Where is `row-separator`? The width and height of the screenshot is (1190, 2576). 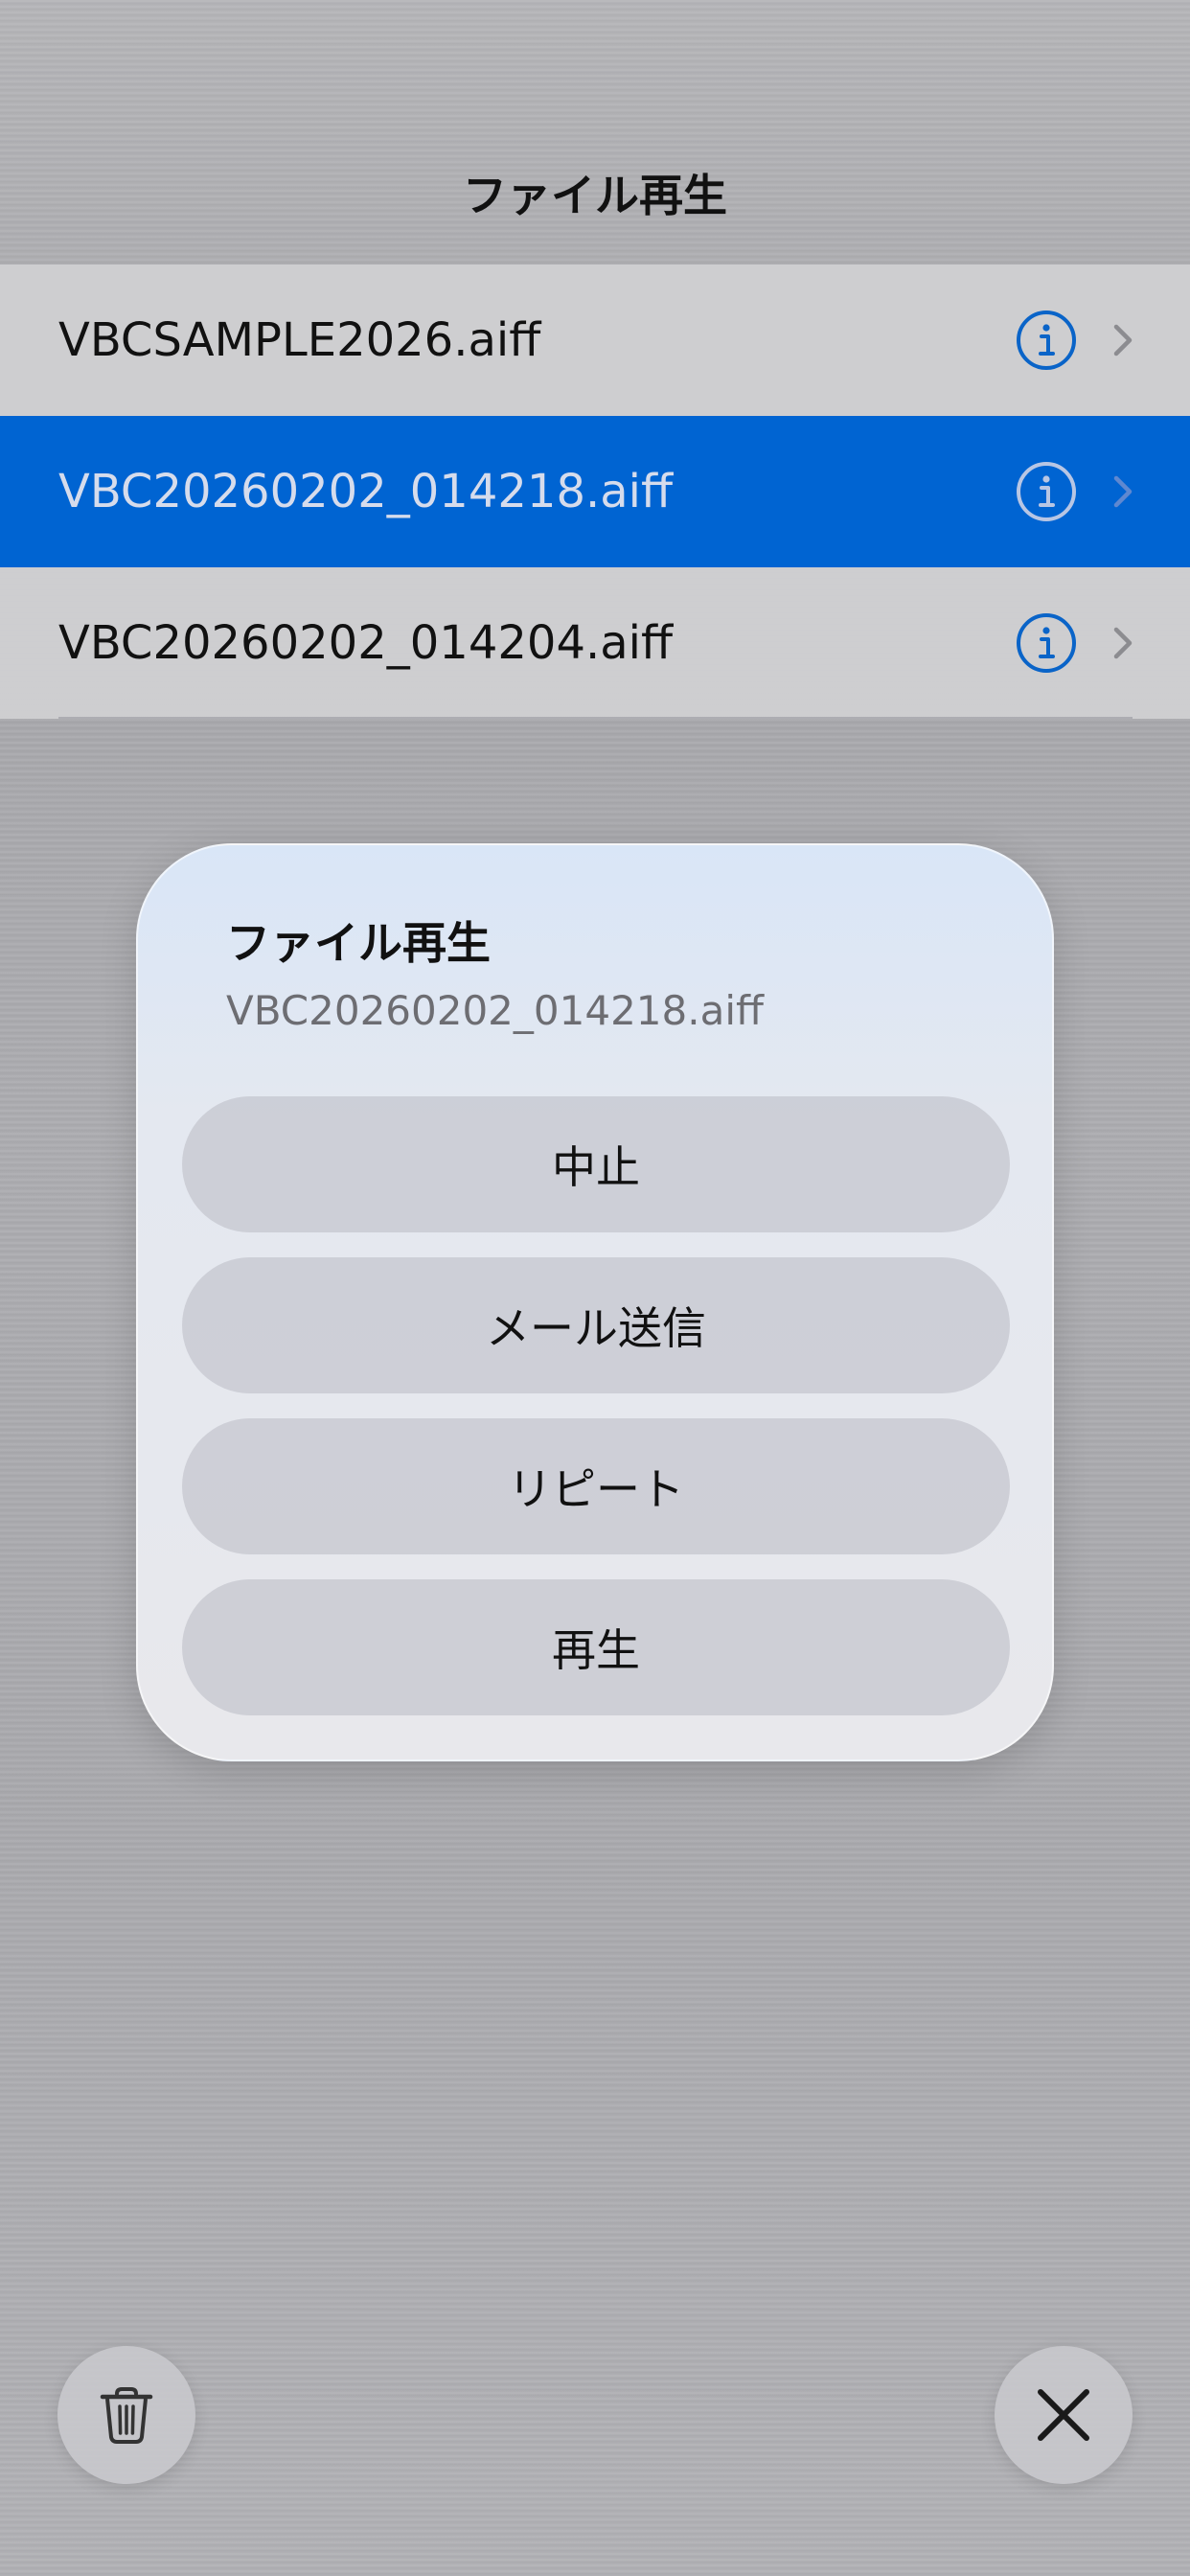
row-separator is located at coordinates (595, 718).